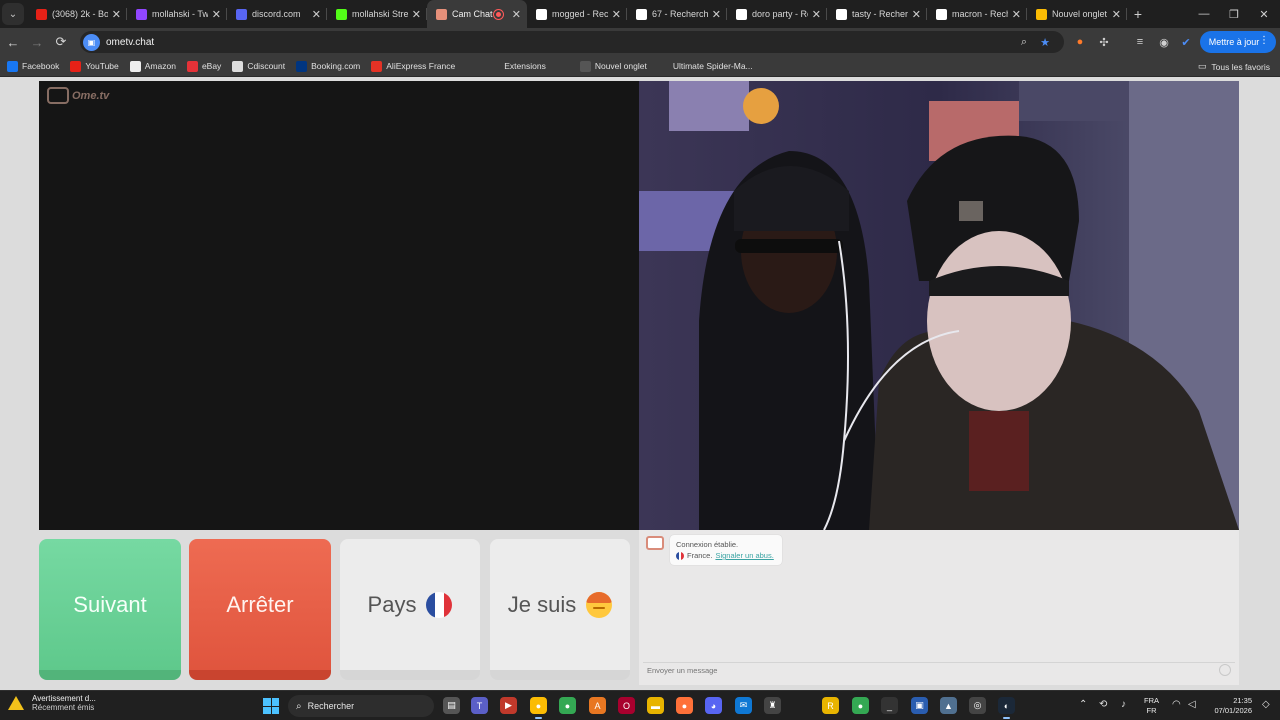 This screenshot has height=720, width=1280. What do you see at coordinates (517, 66) in the screenshot?
I see `bookmark-item: Extensions` at bounding box center [517, 66].